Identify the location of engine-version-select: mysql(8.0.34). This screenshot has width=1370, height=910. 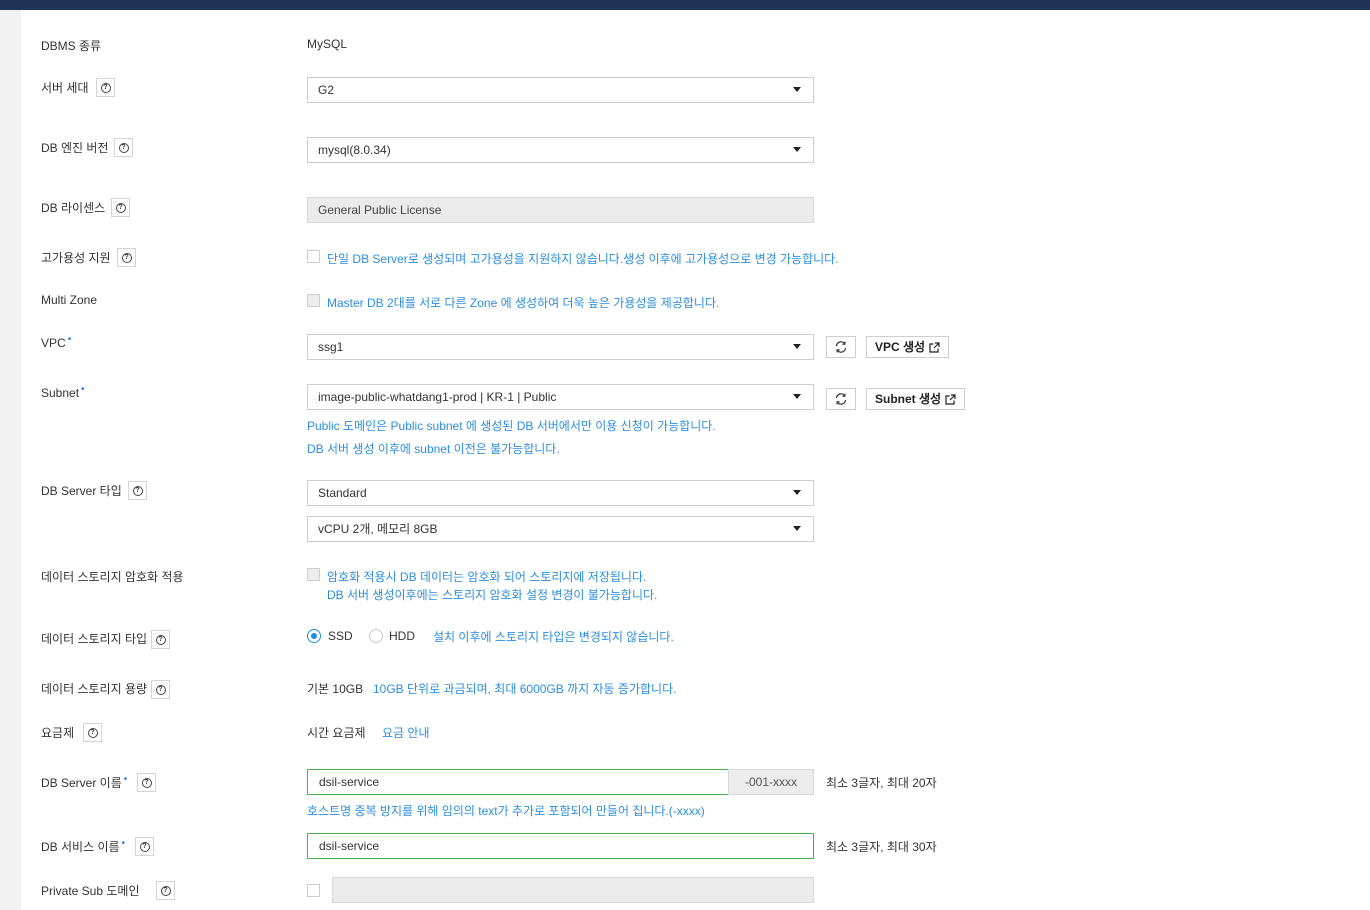
(560, 150).